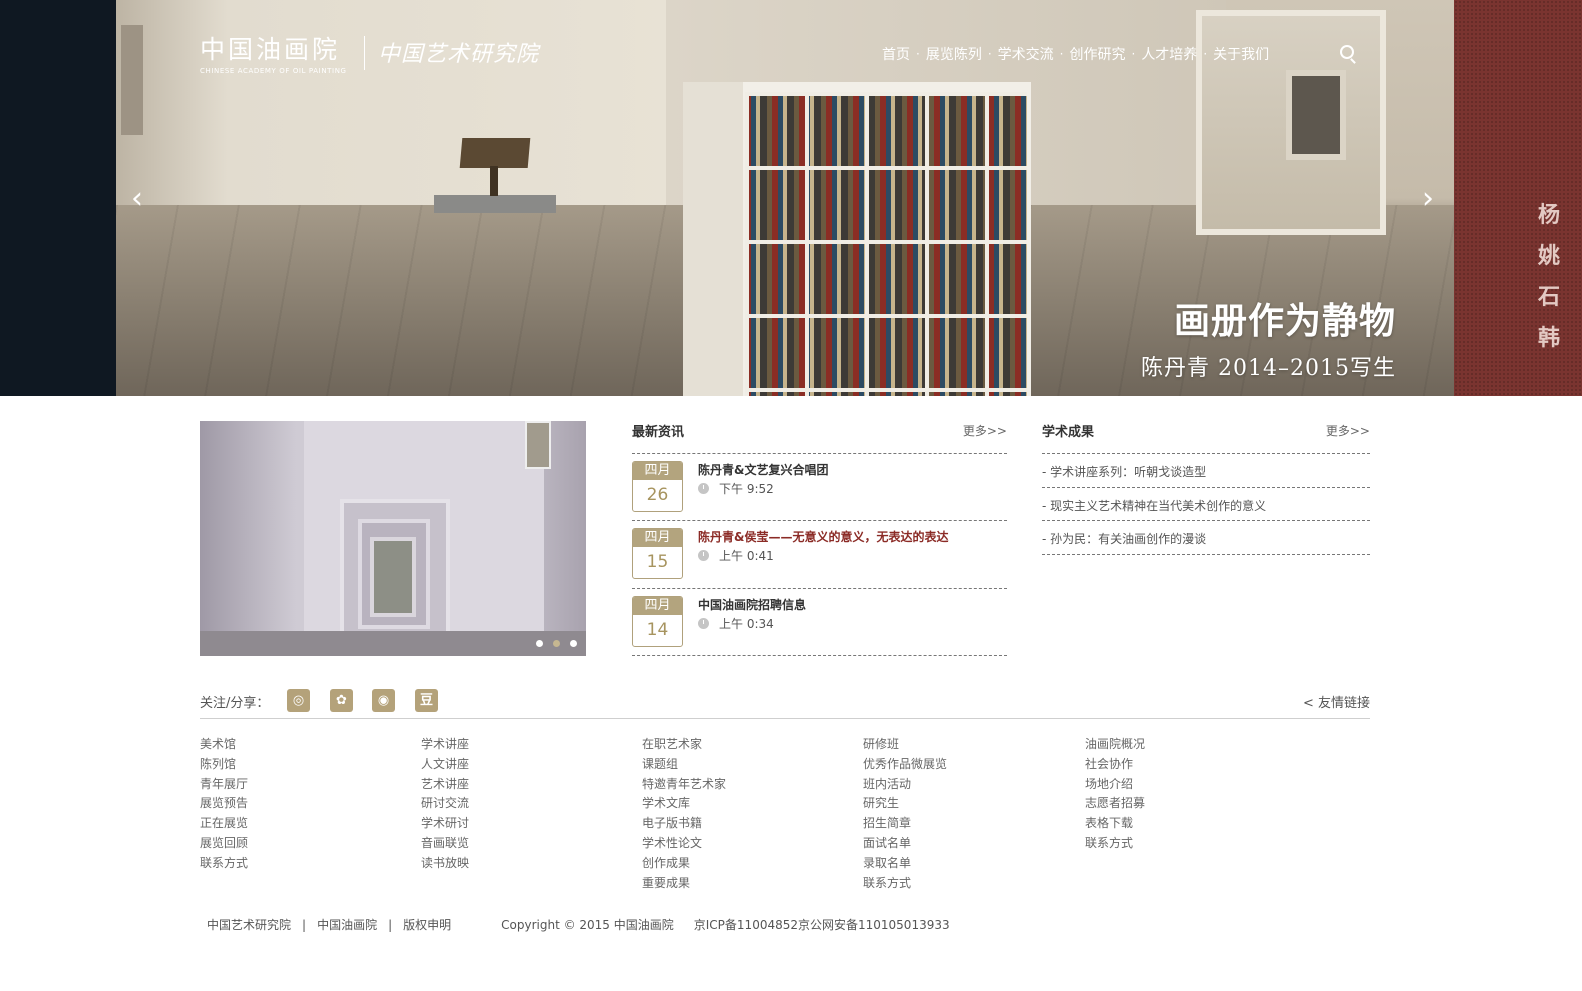 The width and height of the screenshot is (1582, 991). What do you see at coordinates (1268, 368) in the screenshot?
I see `hero-subtitle: 陈丹青 2014–2015写生` at bounding box center [1268, 368].